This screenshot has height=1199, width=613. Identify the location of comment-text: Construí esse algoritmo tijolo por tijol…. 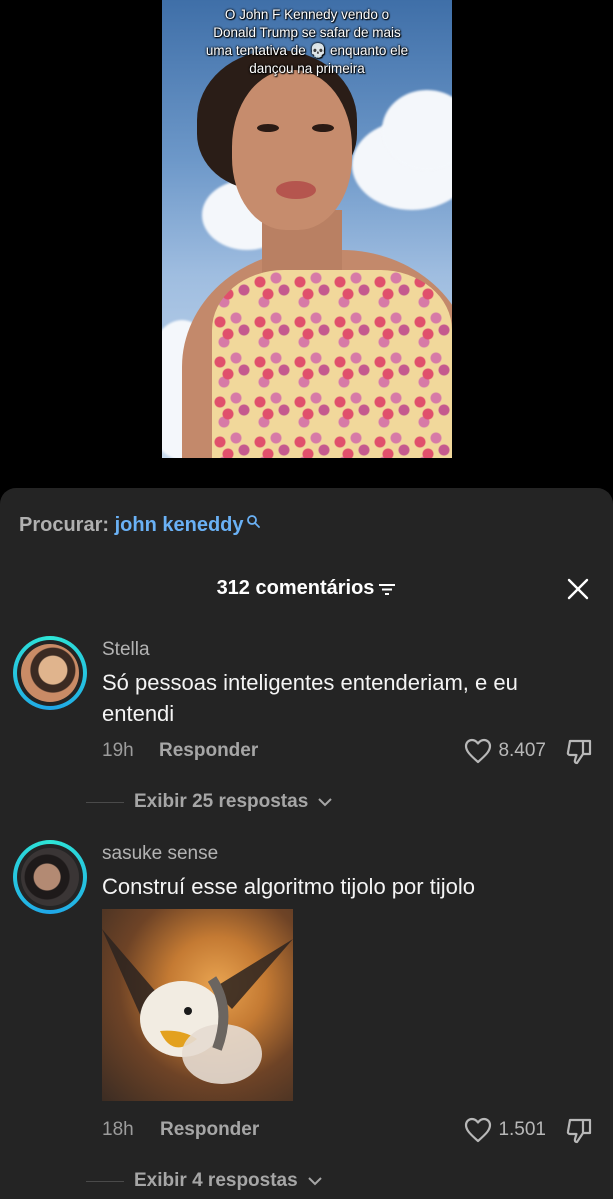
(288, 886).